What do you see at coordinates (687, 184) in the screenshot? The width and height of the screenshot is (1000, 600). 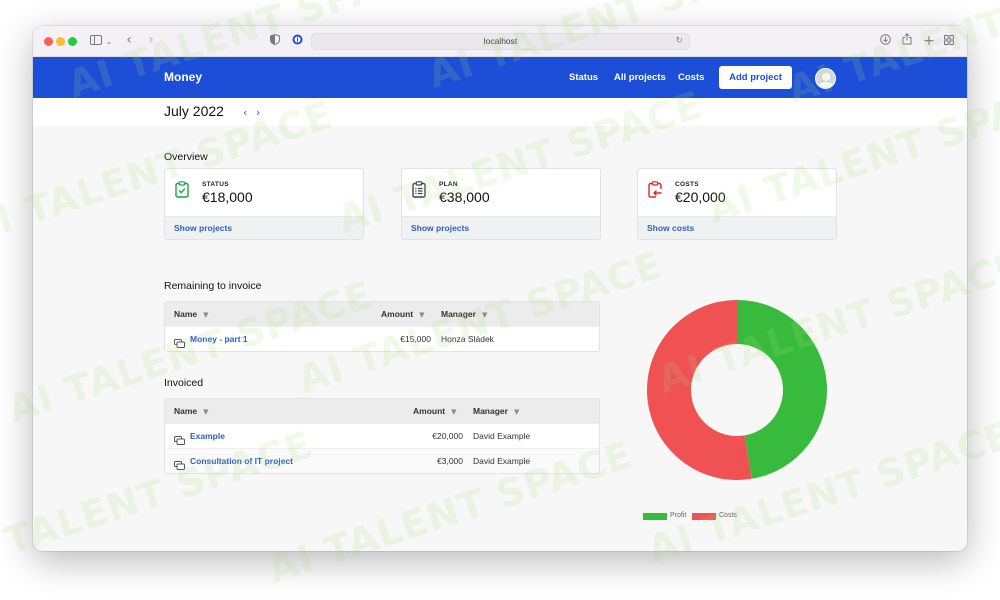 I see `costs-label: COSTS` at bounding box center [687, 184].